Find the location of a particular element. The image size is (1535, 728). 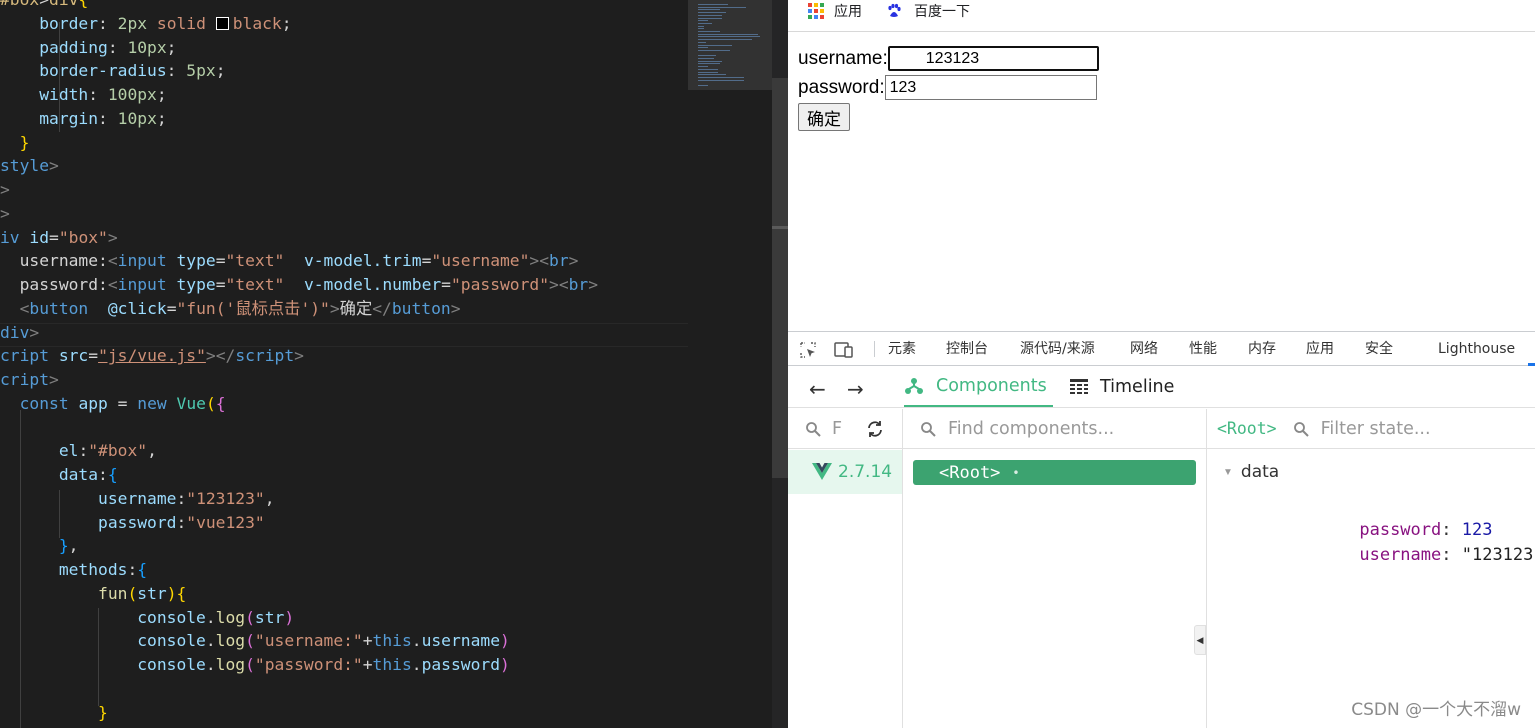

forward-arrow-icon: → is located at coordinates (855, 389).